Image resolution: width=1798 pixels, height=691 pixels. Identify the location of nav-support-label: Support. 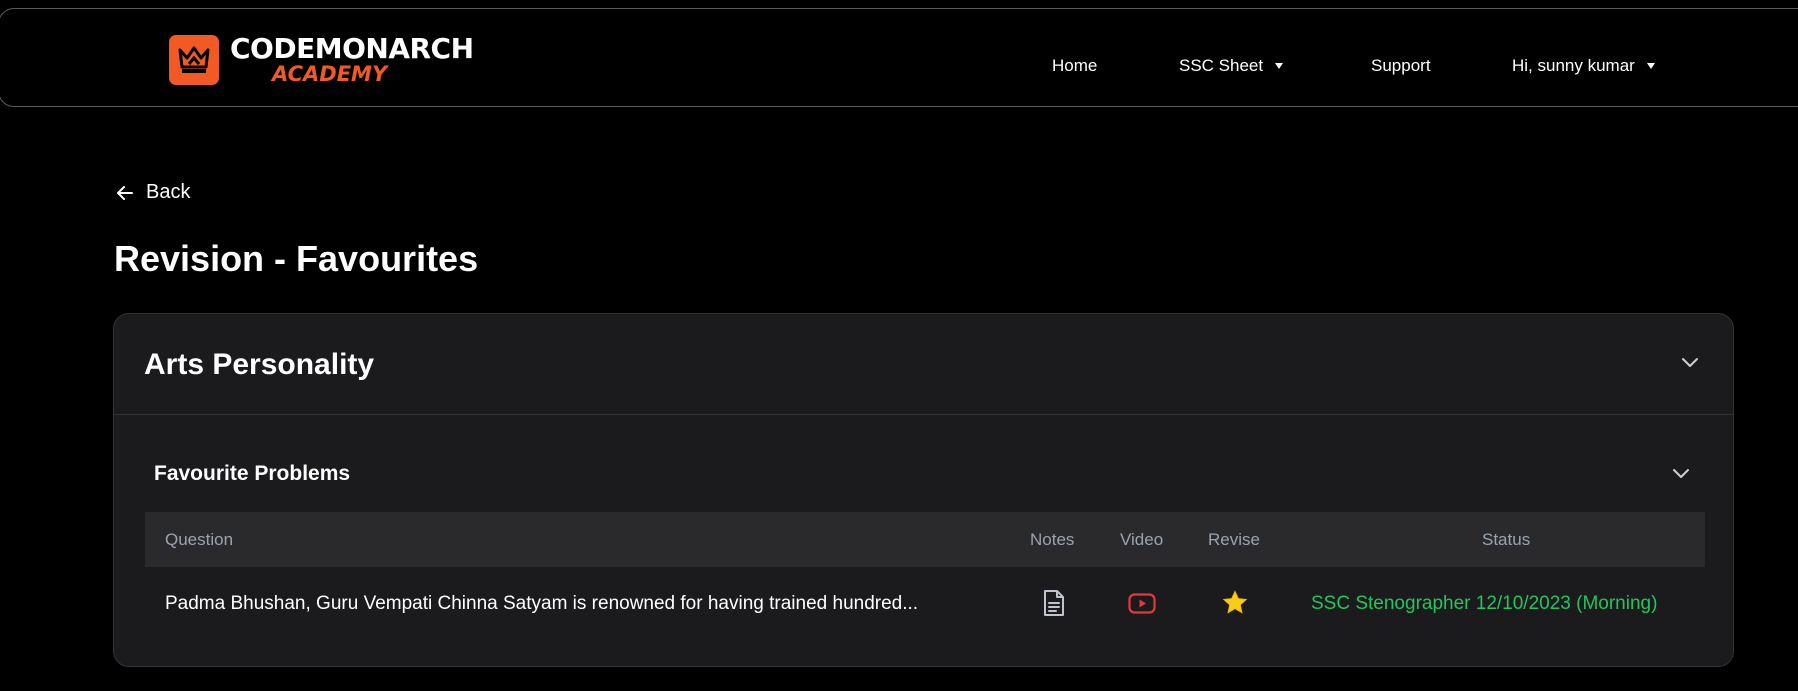
(1401, 65).